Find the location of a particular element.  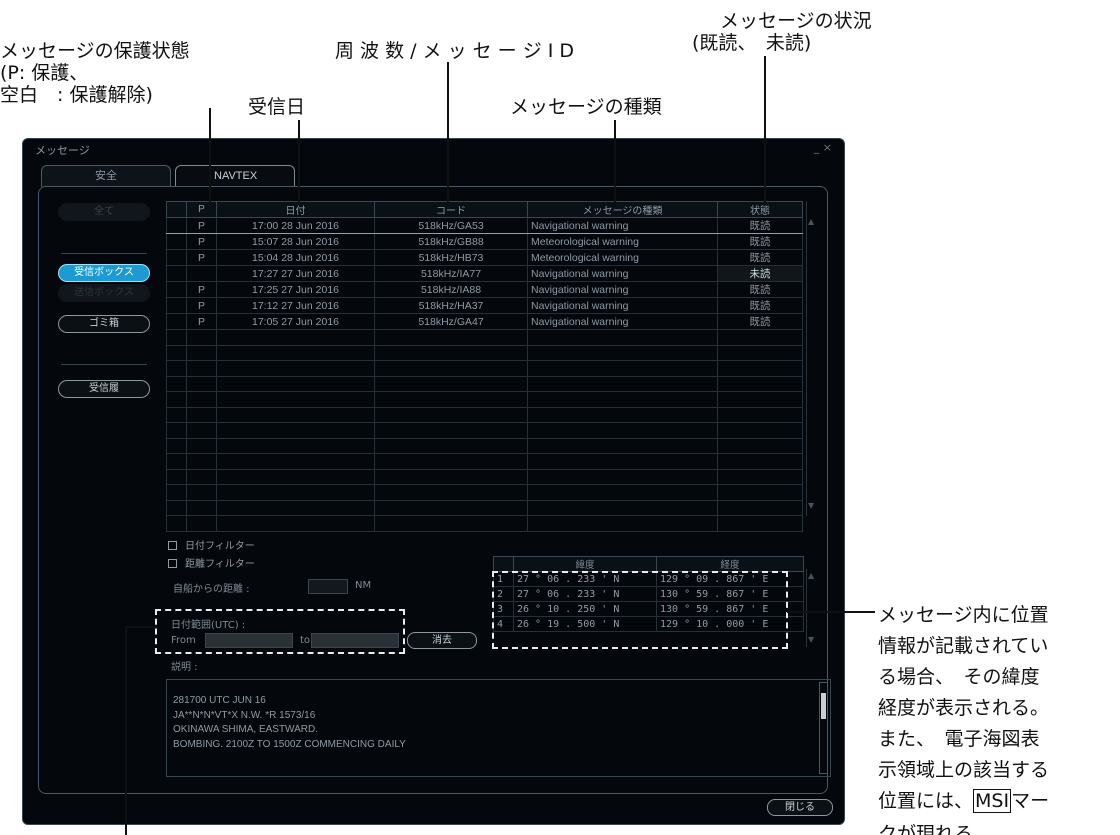

distance-filter-checkbox: 距離フィルター is located at coordinates (211, 562).